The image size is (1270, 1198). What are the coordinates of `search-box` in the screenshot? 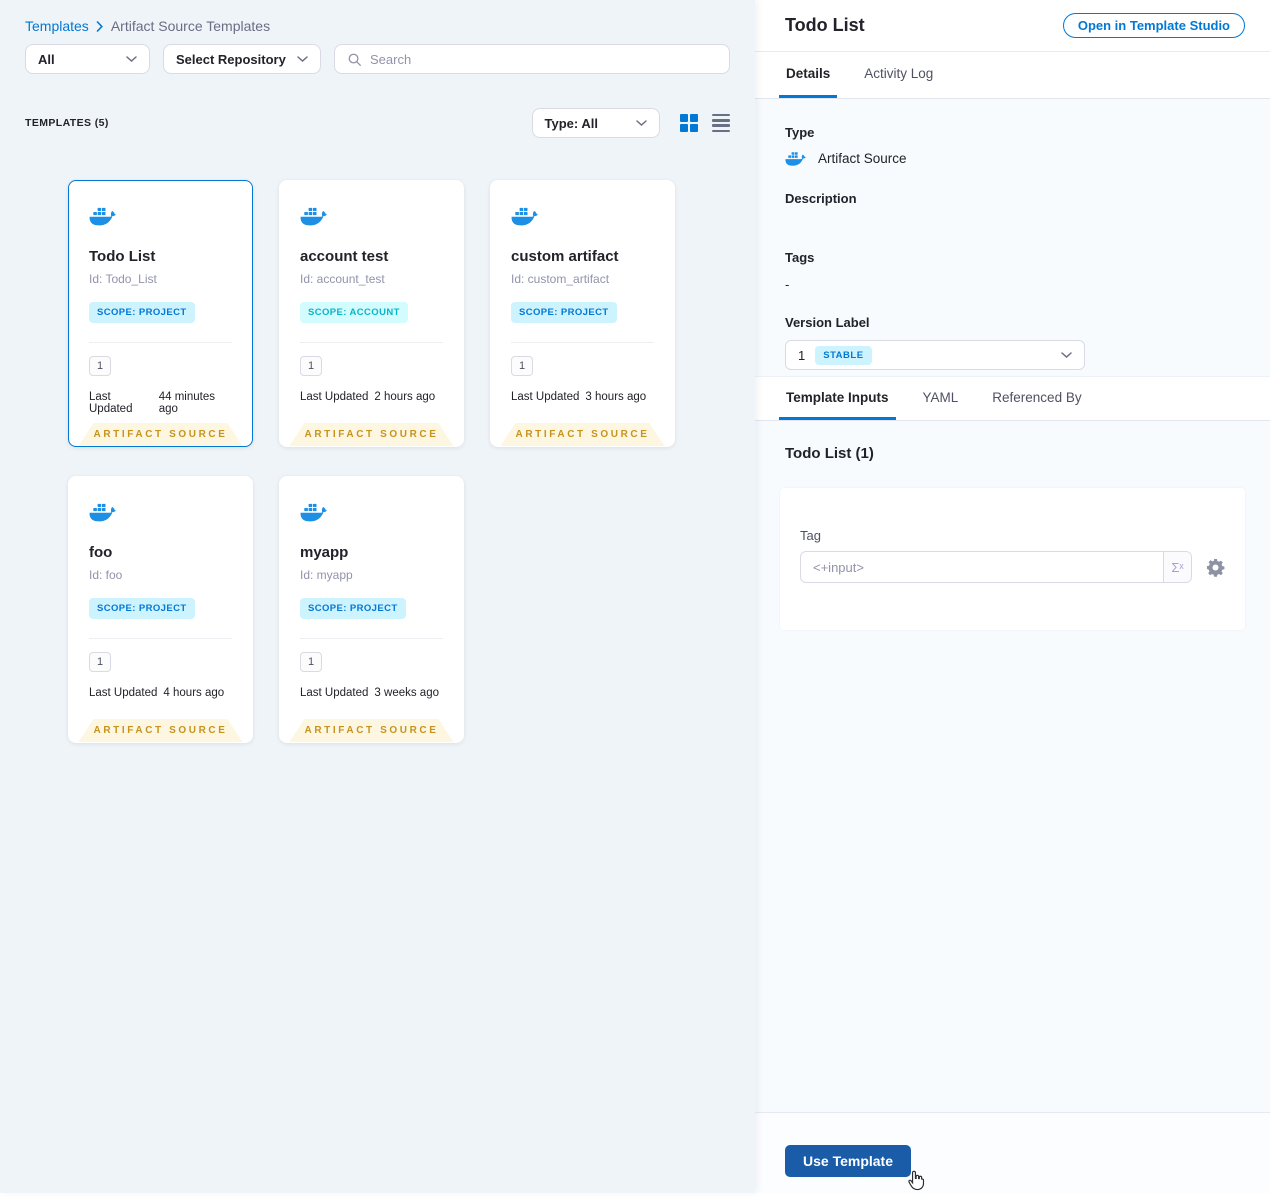 It's located at (532, 59).